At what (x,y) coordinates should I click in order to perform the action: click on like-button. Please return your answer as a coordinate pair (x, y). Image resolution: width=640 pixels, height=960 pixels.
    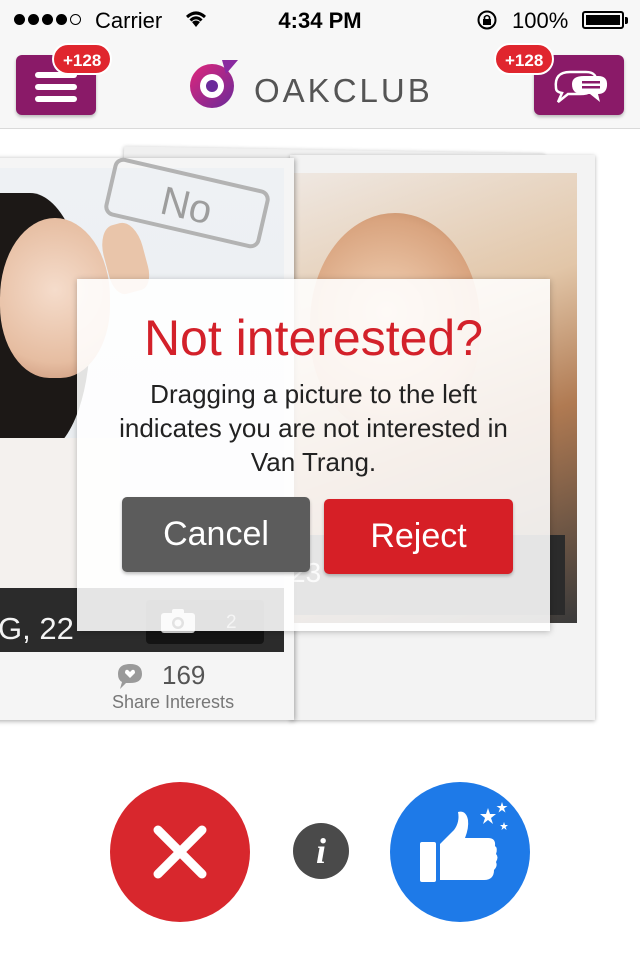
    Looking at the image, I should click on (460, 852).